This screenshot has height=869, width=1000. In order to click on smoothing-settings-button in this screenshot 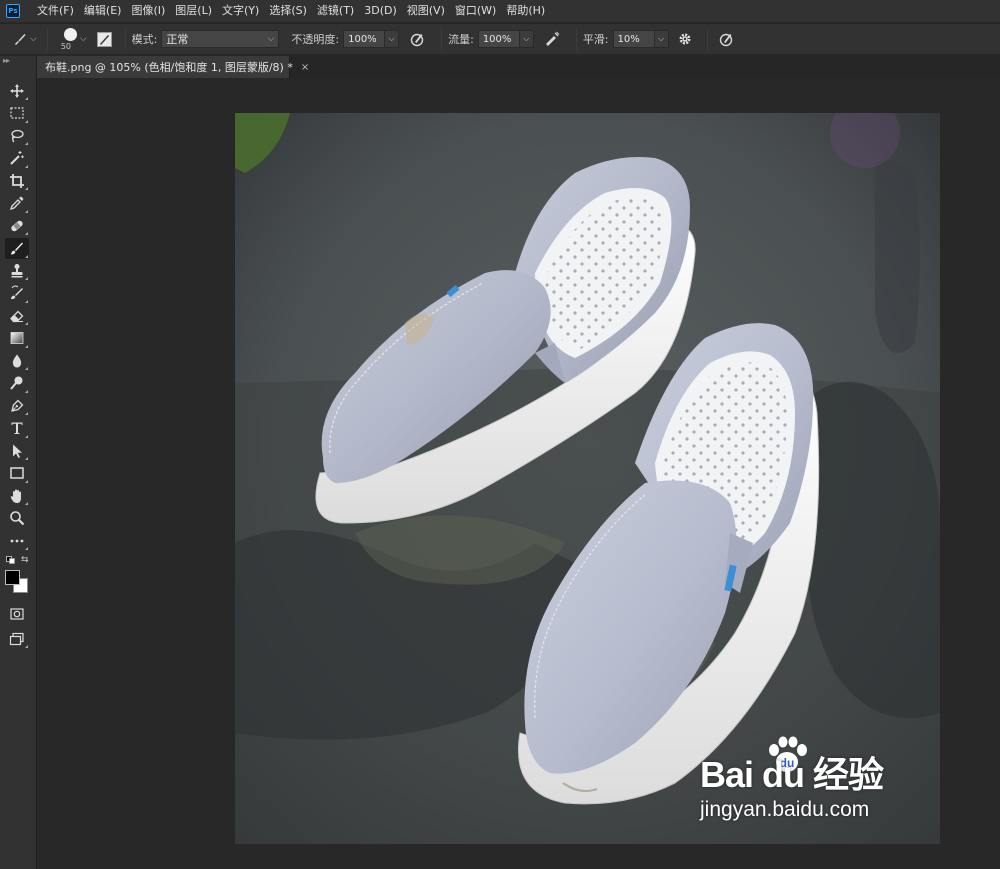, I will do `click(685, 39)`.